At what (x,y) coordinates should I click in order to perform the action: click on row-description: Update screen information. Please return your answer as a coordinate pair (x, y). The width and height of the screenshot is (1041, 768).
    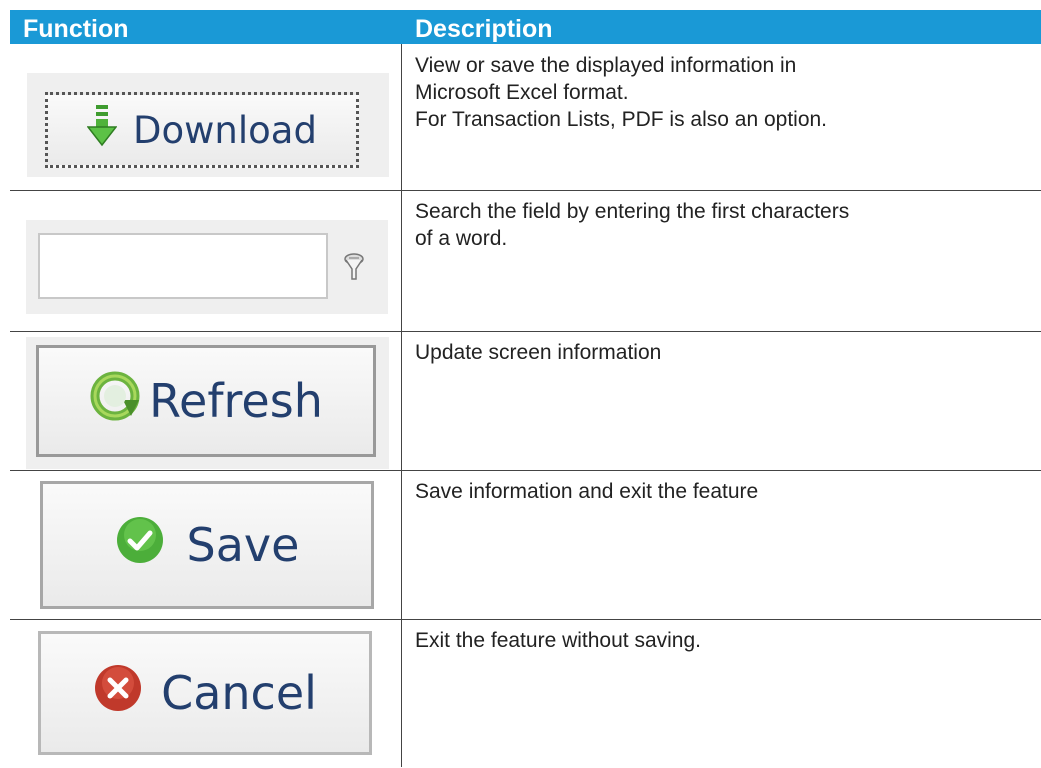
    Looking at the image, I should click on (715, 352).